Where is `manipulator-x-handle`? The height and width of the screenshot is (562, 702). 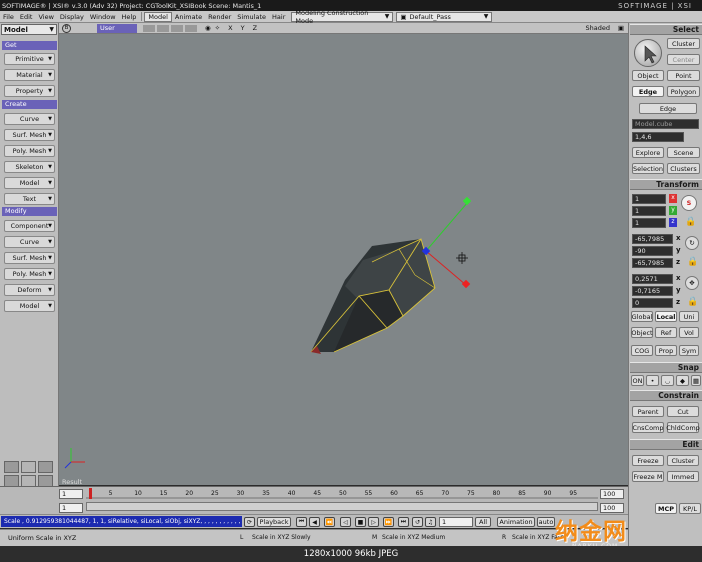 manipulator-x-handle is located at coordinates (466, 284).